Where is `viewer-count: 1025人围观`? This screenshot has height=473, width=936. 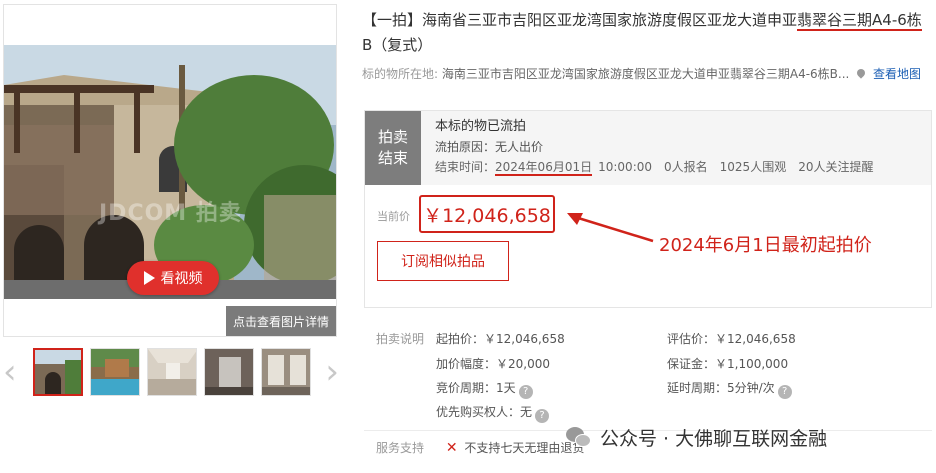
viewer-count: 1025人围观 is located at coordinates (753, 167).